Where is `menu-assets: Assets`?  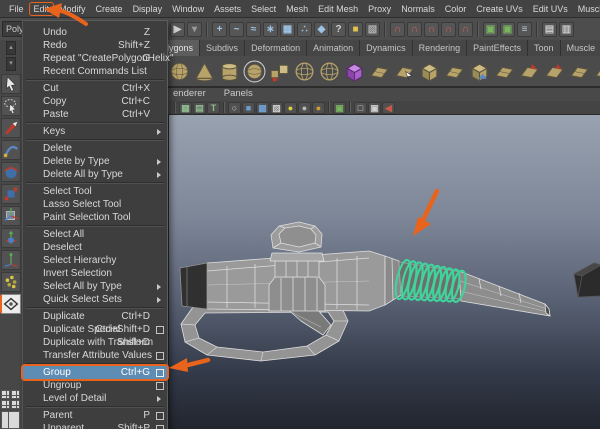 menu-assets: Assets is located at coordinates (227, 9).